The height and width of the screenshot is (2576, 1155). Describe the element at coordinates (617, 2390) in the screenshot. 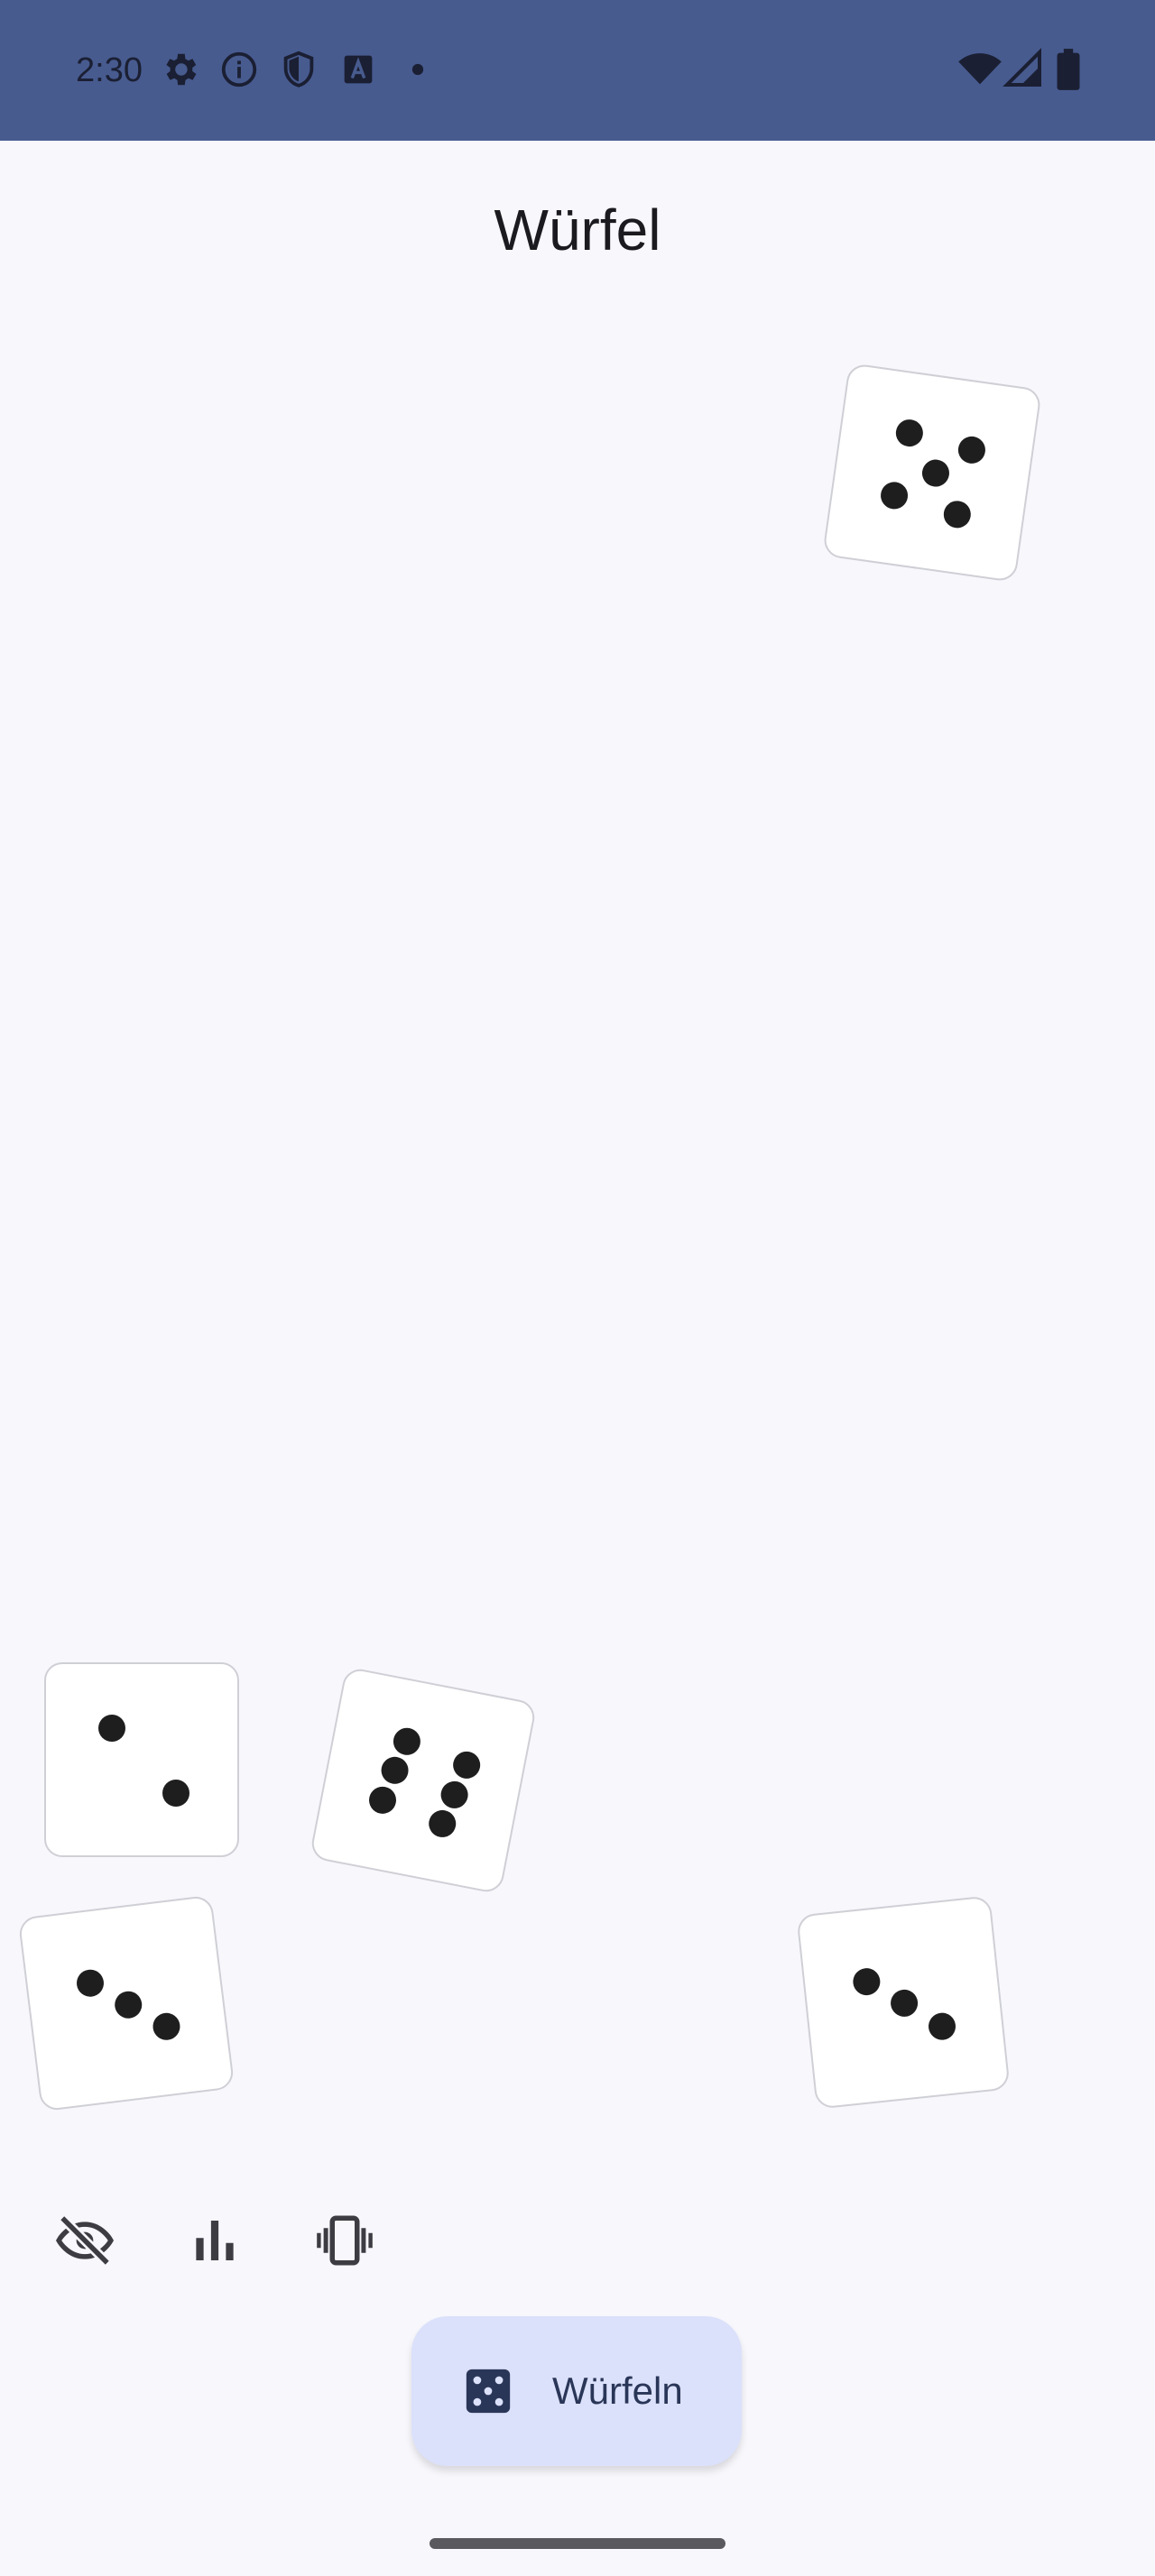

I see `roll-button-label: Würfeln` at that location.